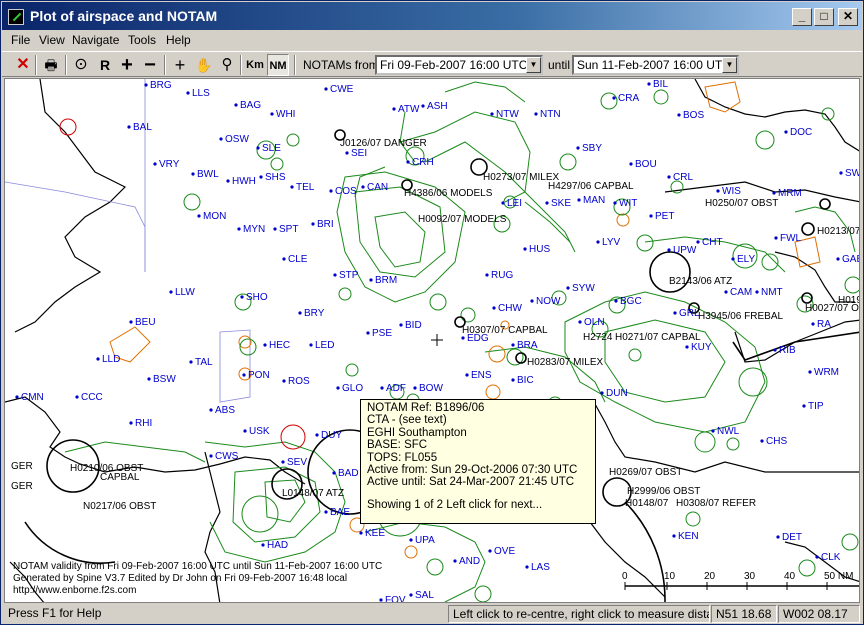 This screenshot has height=625, width=864. Describe the element at coordinates (120, 477) in the screenshot. I see `notam-label: CAPBAL` at that location.